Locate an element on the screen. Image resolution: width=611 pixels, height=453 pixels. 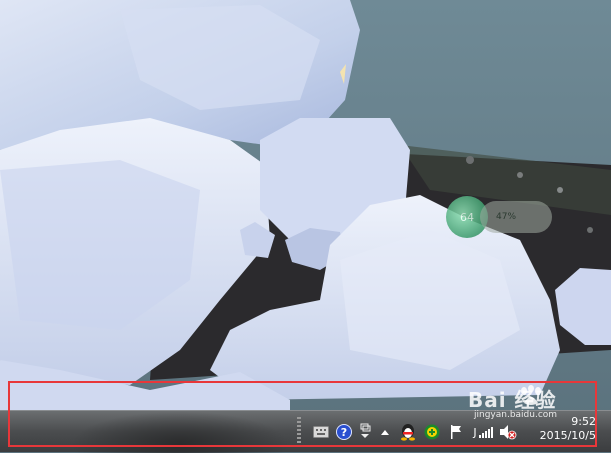
help-icon: ? is located at coordinates (344, 432).